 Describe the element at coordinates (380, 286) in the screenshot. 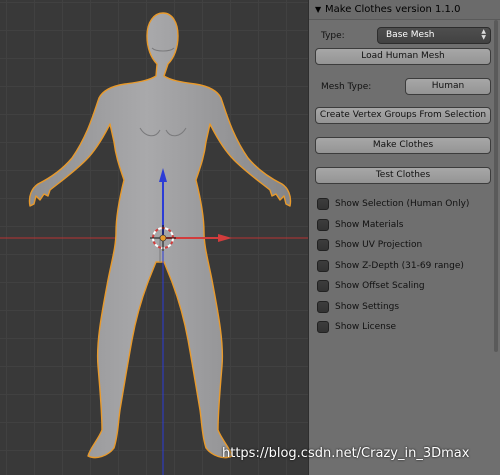

I see `option-label: Show Offset Scaling` at that location.